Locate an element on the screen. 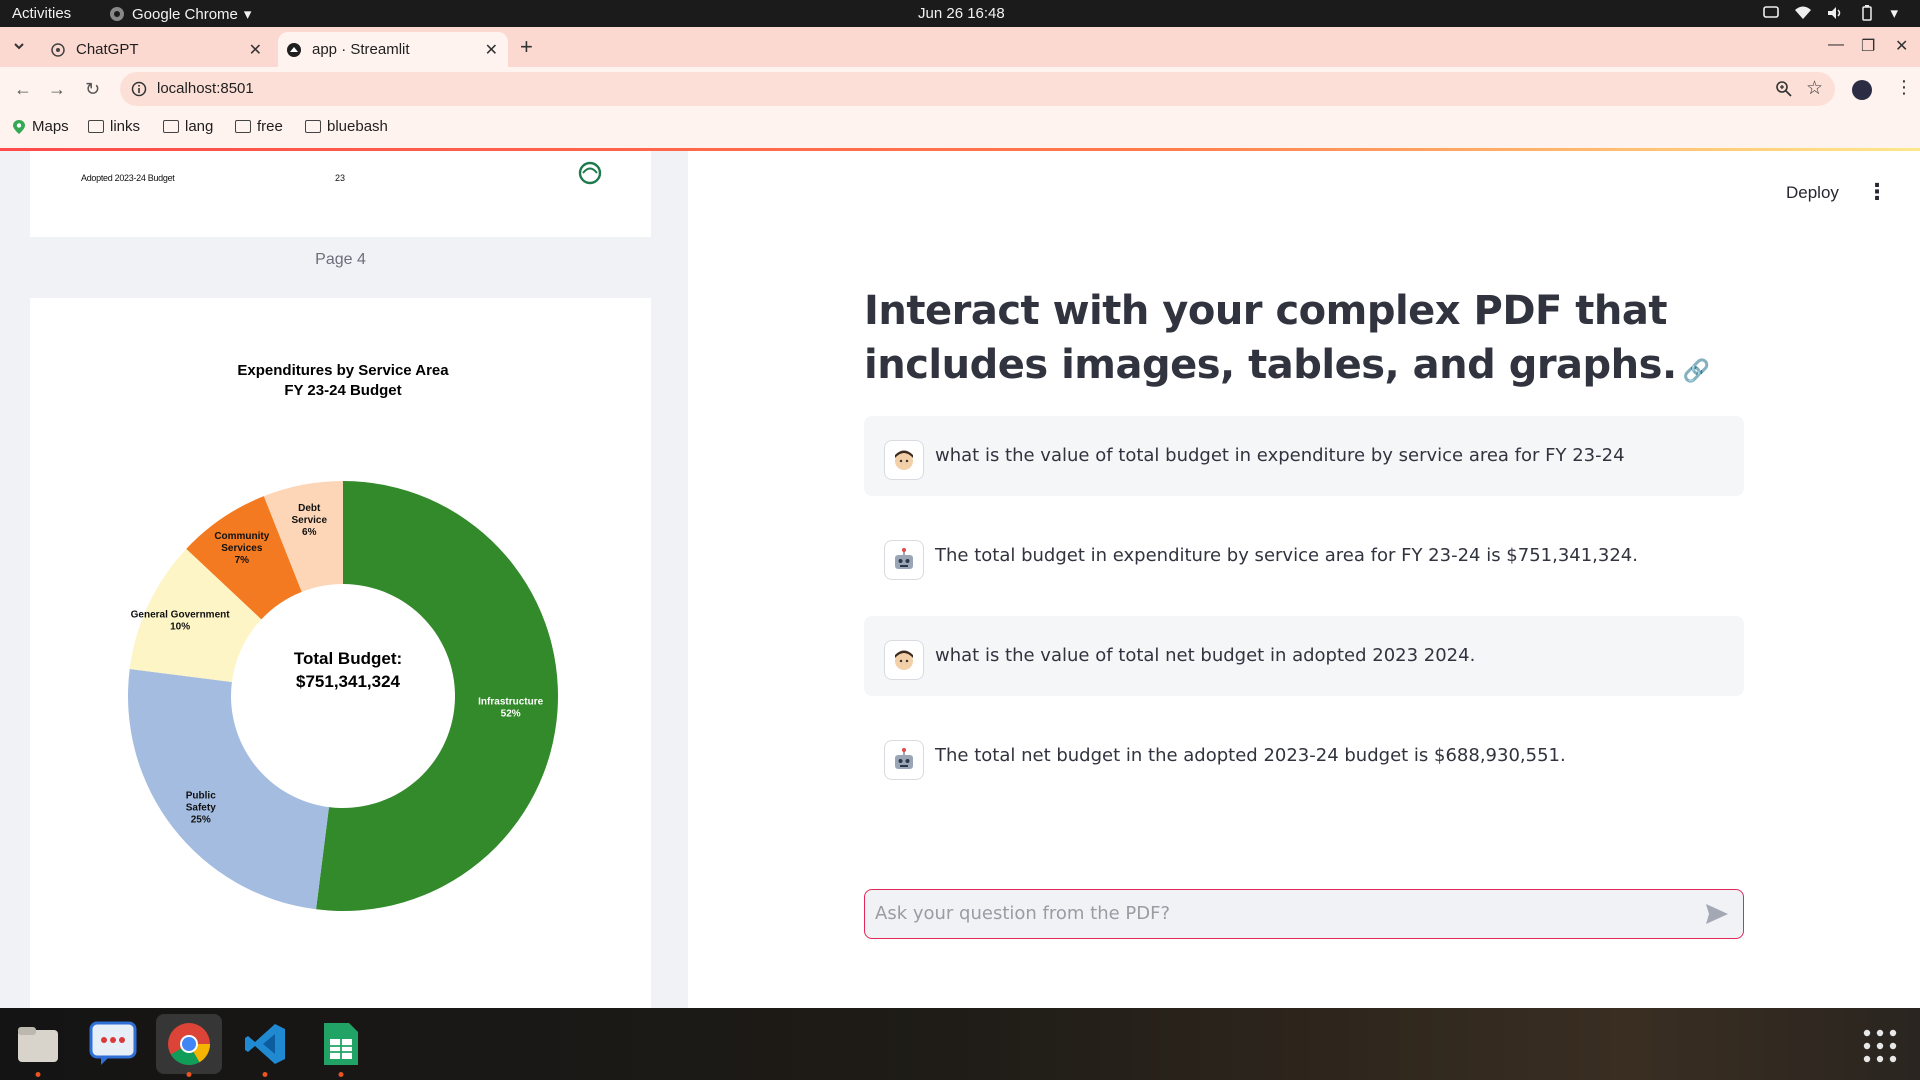 The image size is (1920, 1080). bookmark-maps: Maps is located at coordinates (40, 126).